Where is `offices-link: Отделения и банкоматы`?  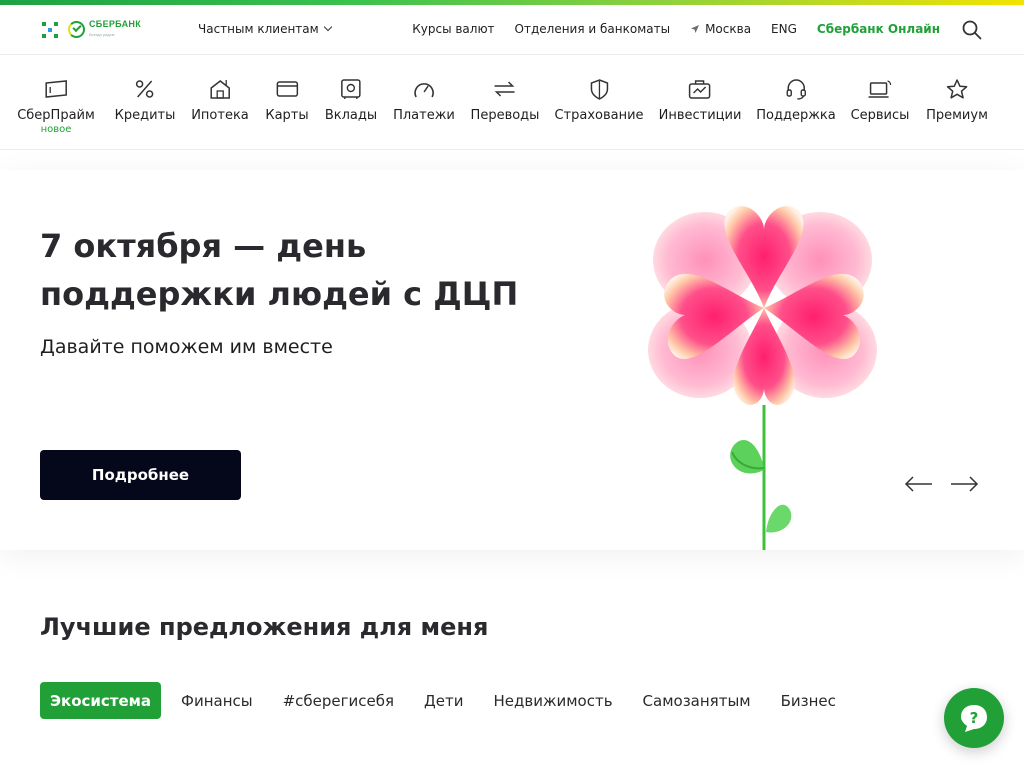
offices-link: Отделения и банкоматы is located at coordinates (593, 29).